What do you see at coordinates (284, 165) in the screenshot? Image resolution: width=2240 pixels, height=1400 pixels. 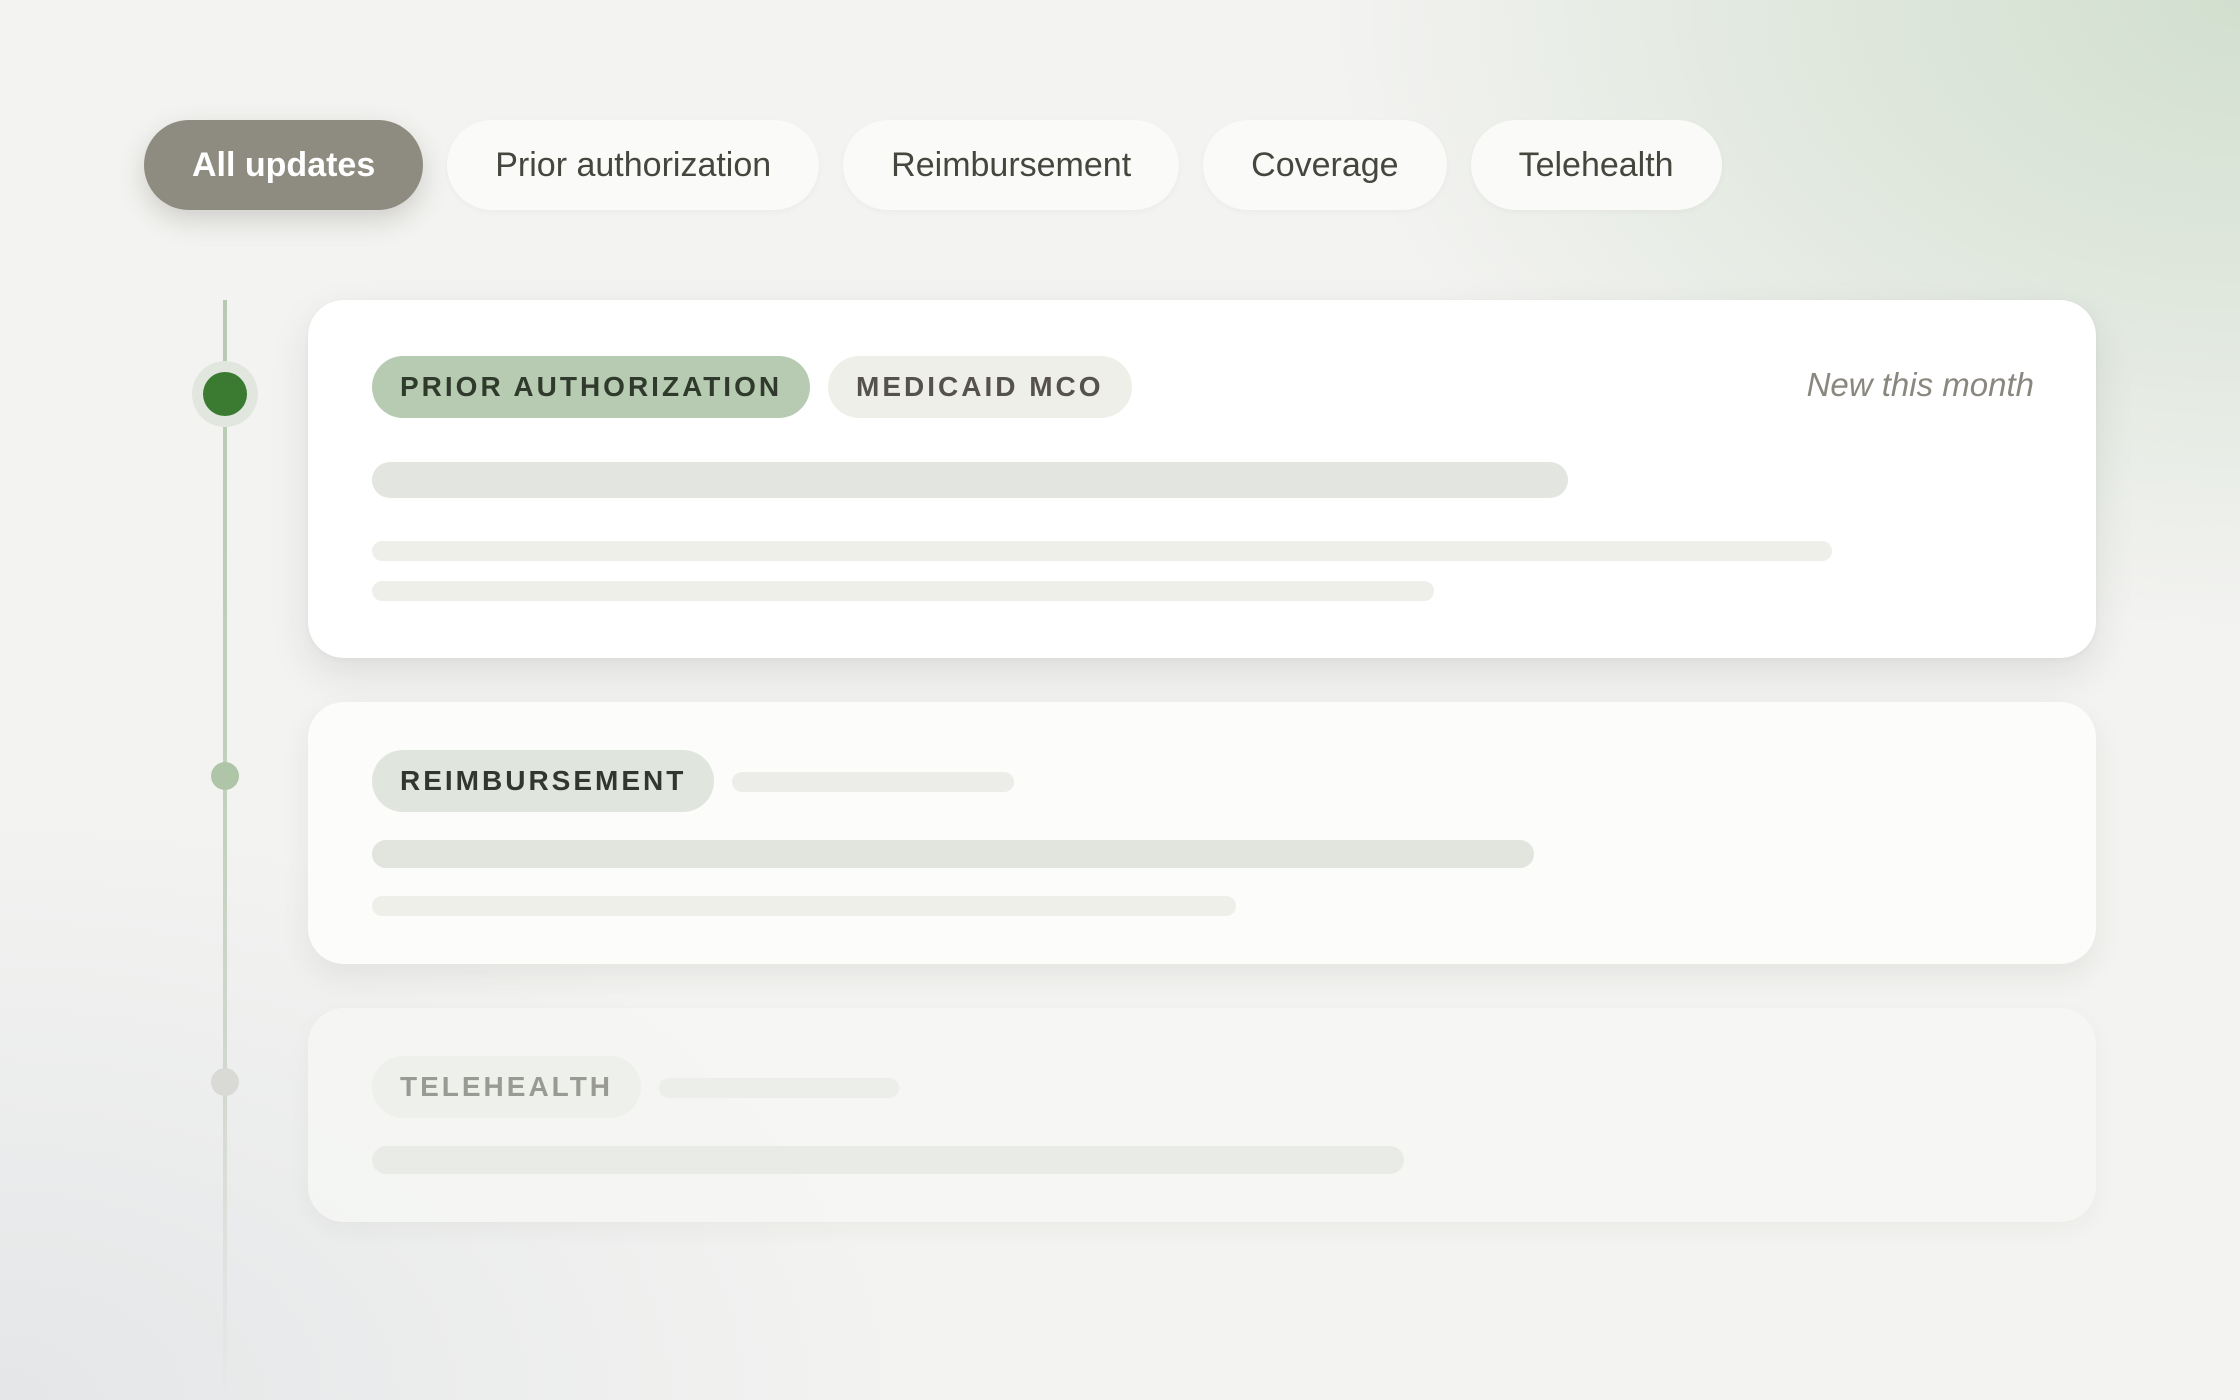 I see `filter-chip-all-updates: All updates` at bounding box center [284, 165].